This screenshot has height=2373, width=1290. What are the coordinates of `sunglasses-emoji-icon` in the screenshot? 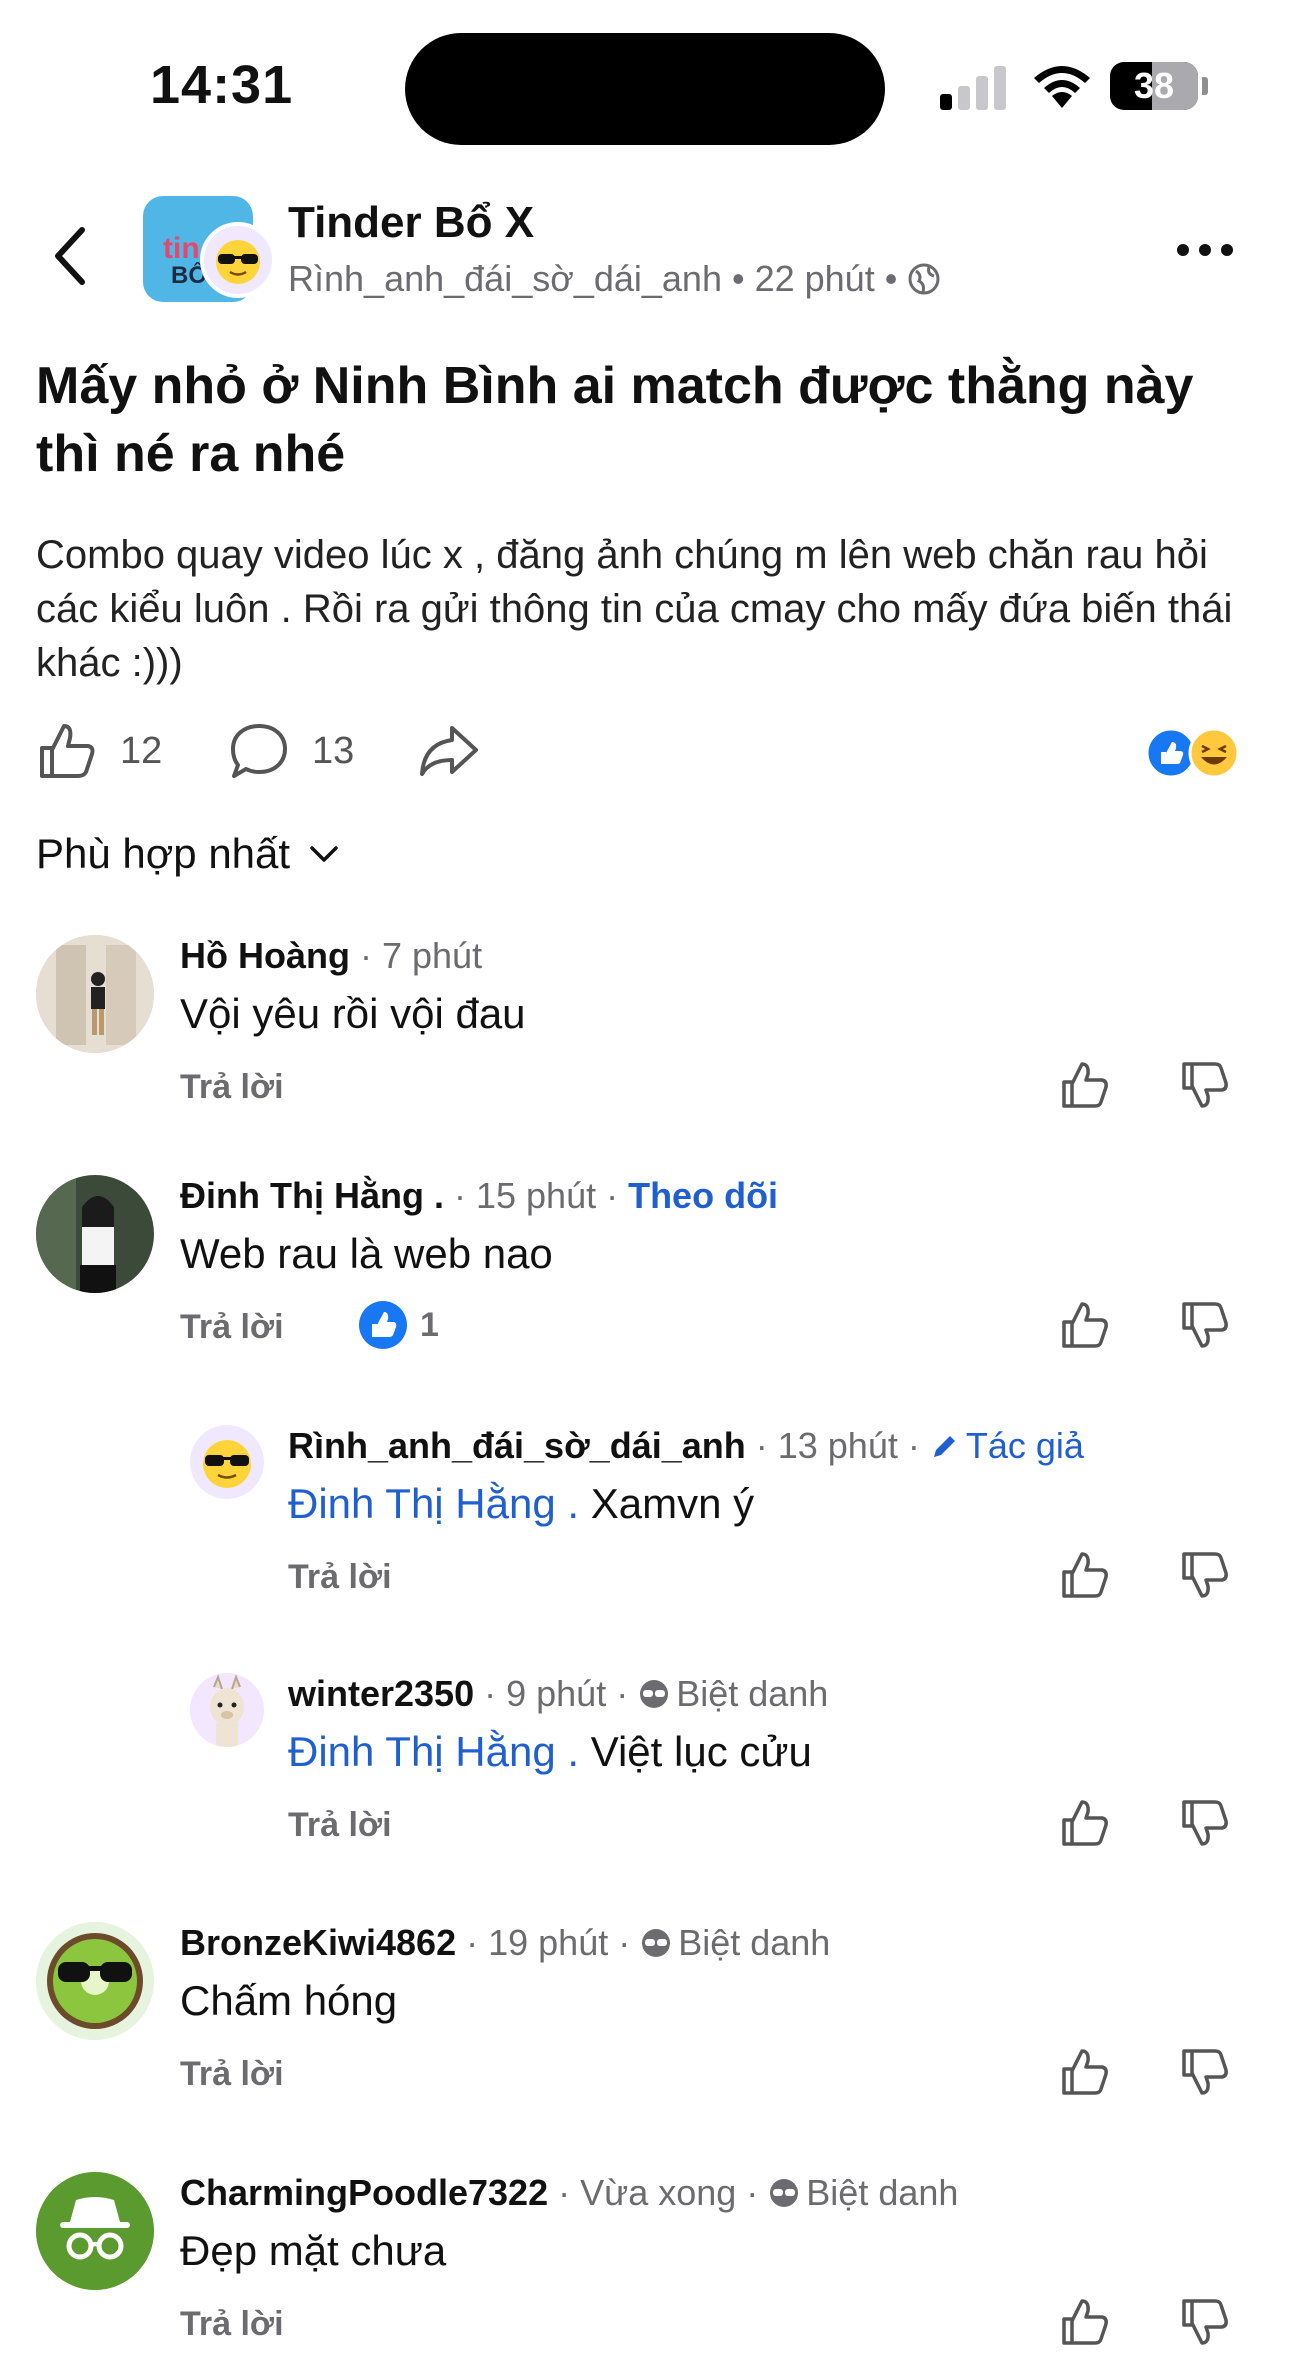 It's located at (238, 262).